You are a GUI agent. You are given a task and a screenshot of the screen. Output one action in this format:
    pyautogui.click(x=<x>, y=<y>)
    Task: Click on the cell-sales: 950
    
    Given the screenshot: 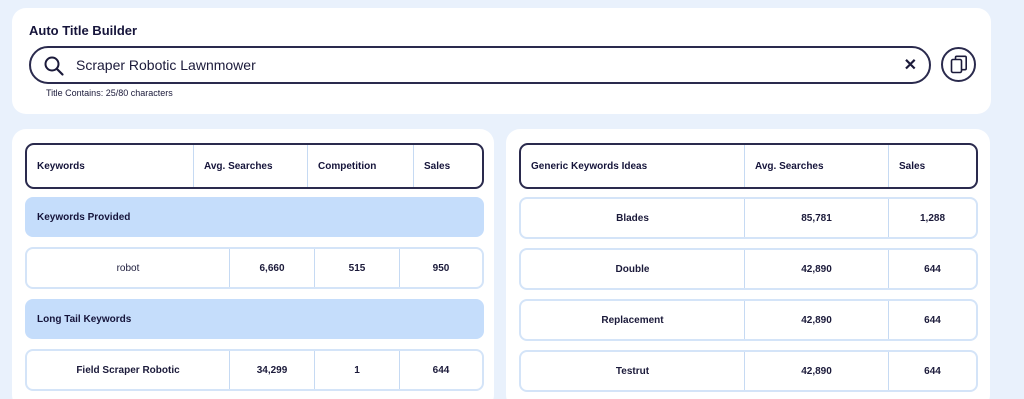 What is the action you would take?
    pyautogui.click(x=440, y=268)
    